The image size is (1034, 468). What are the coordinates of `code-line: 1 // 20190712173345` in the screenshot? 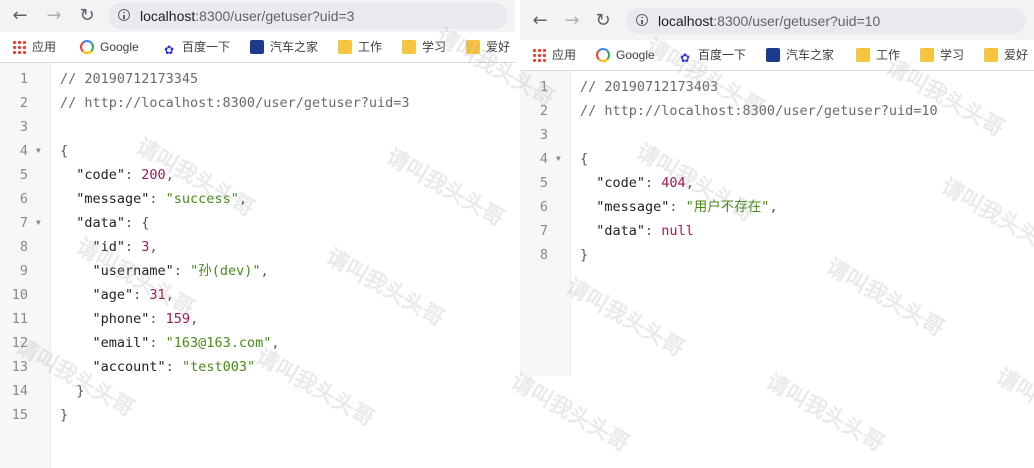 It's located at (257, 79).